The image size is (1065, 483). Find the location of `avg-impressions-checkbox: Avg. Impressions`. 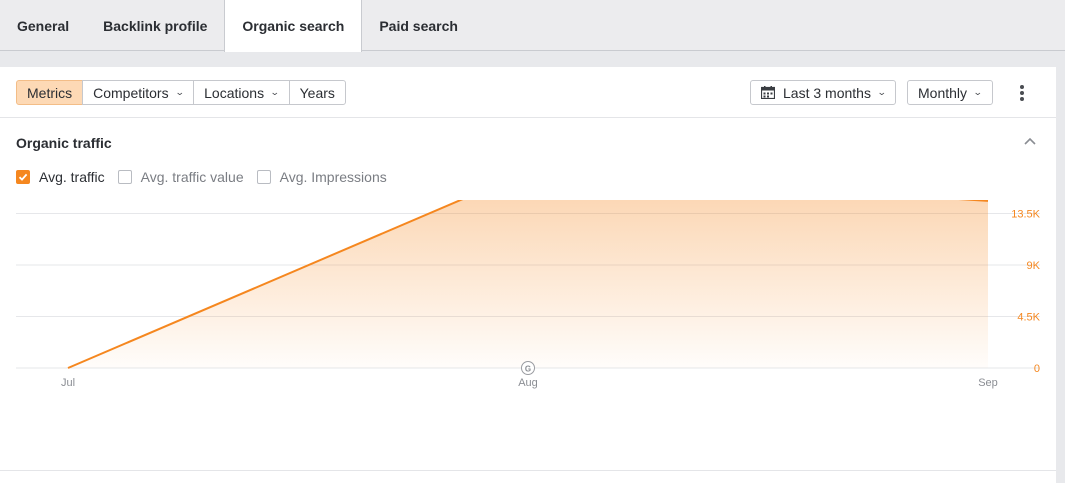

avg-impressions-checkbox: Avg. Impressions is located at coordinates (321, 177).